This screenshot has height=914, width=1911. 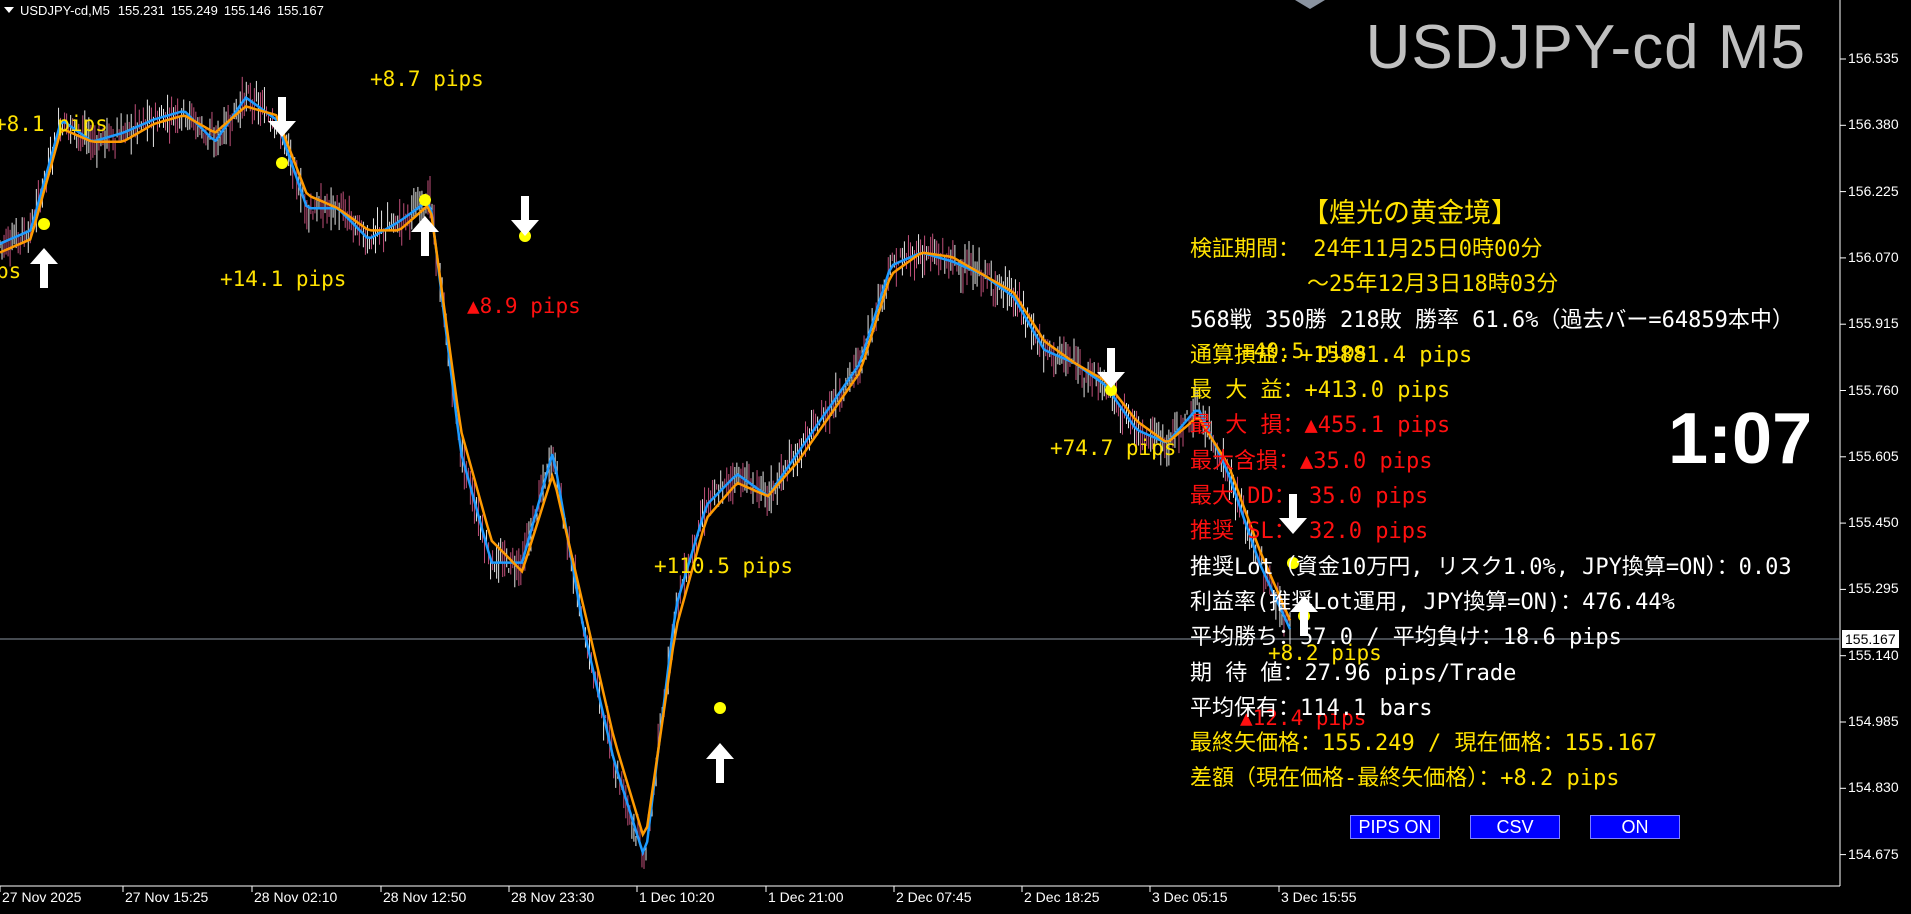 I want to click on price-tick-label: 154.675, so click(x=1873, y=853).